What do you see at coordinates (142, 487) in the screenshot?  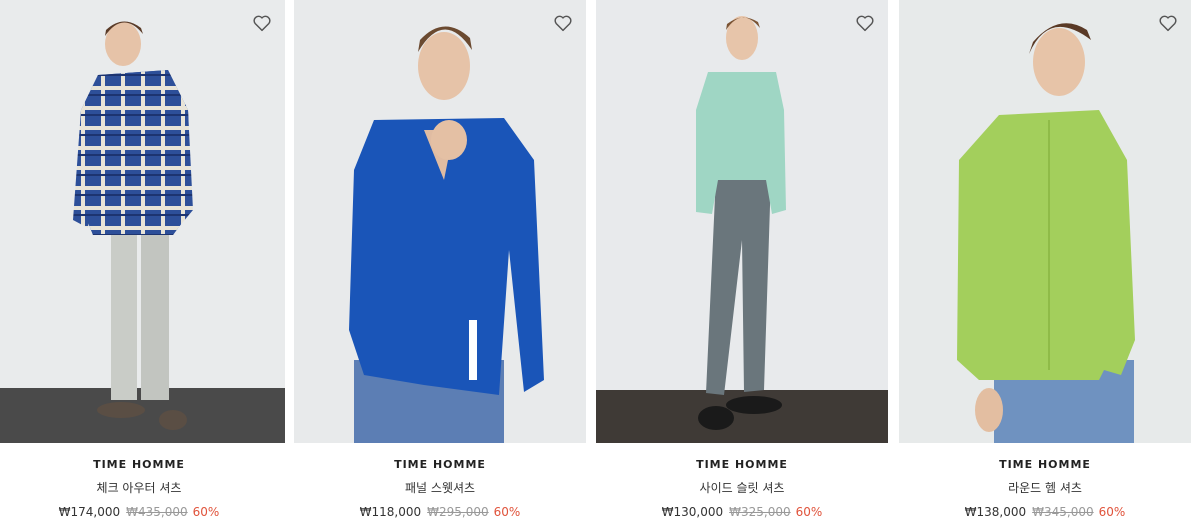 I see `product-name: 체크 아우터 셔츠` at bounding box center [142, 487].